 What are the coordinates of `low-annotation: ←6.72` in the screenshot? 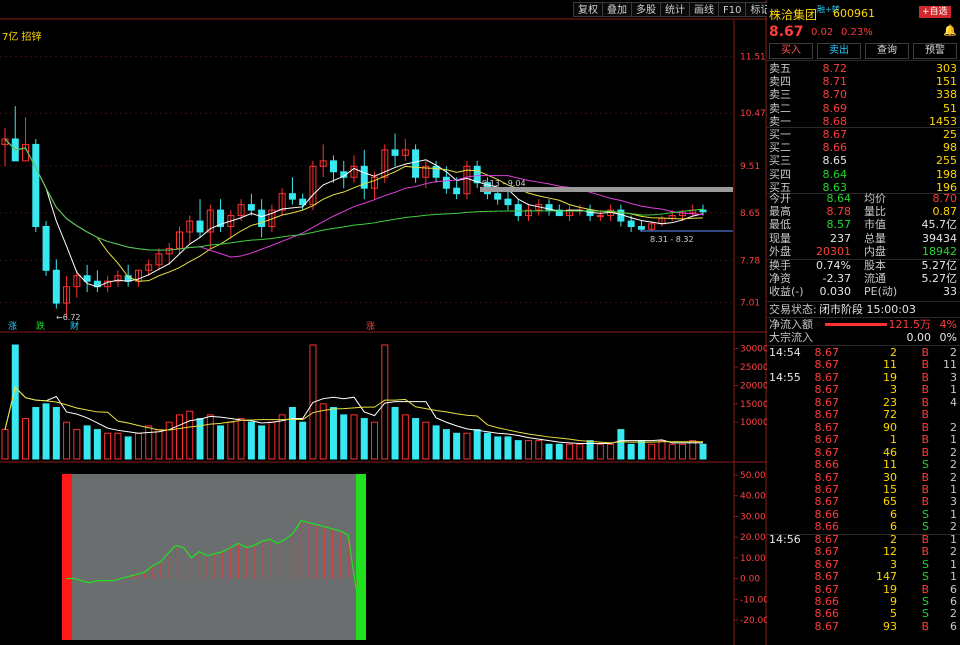 It's located at (68, 317).